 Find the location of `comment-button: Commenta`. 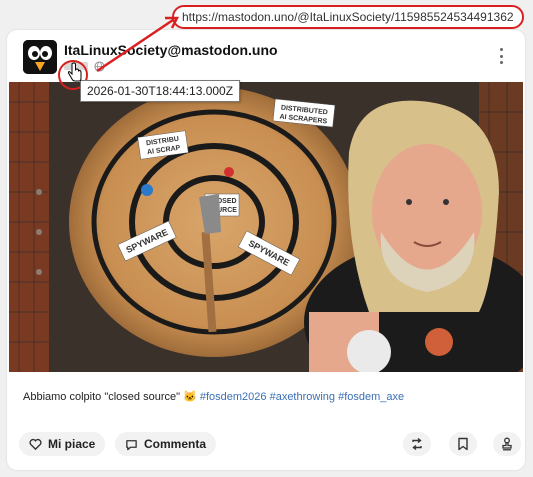

comment-button: Commenta is located at coordinates (166, 444).